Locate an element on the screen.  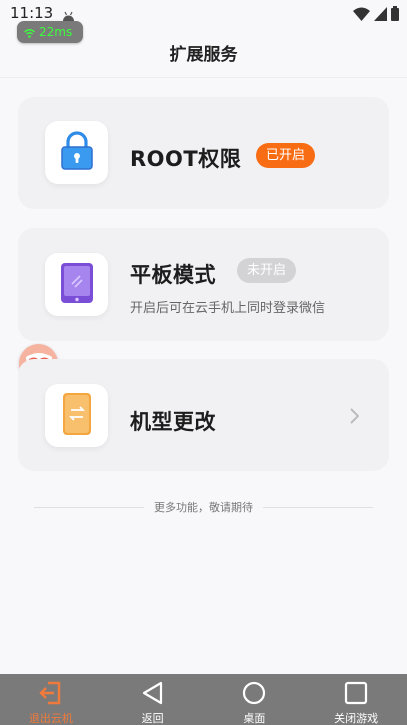
square-icon is located at coordinates (356, 693).